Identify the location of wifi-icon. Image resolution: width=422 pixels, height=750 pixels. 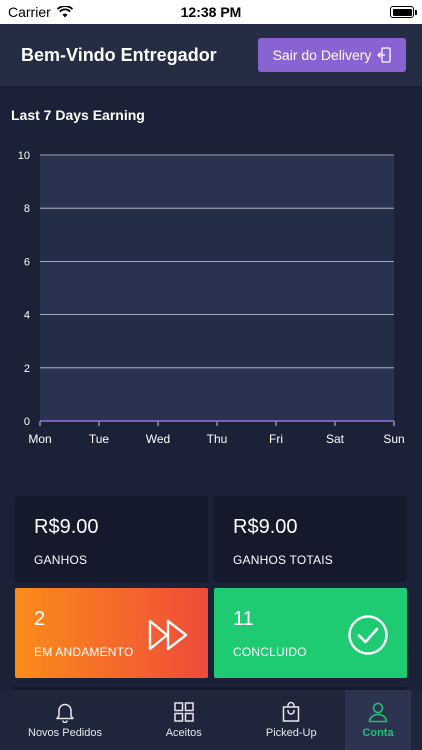
(64, 12).